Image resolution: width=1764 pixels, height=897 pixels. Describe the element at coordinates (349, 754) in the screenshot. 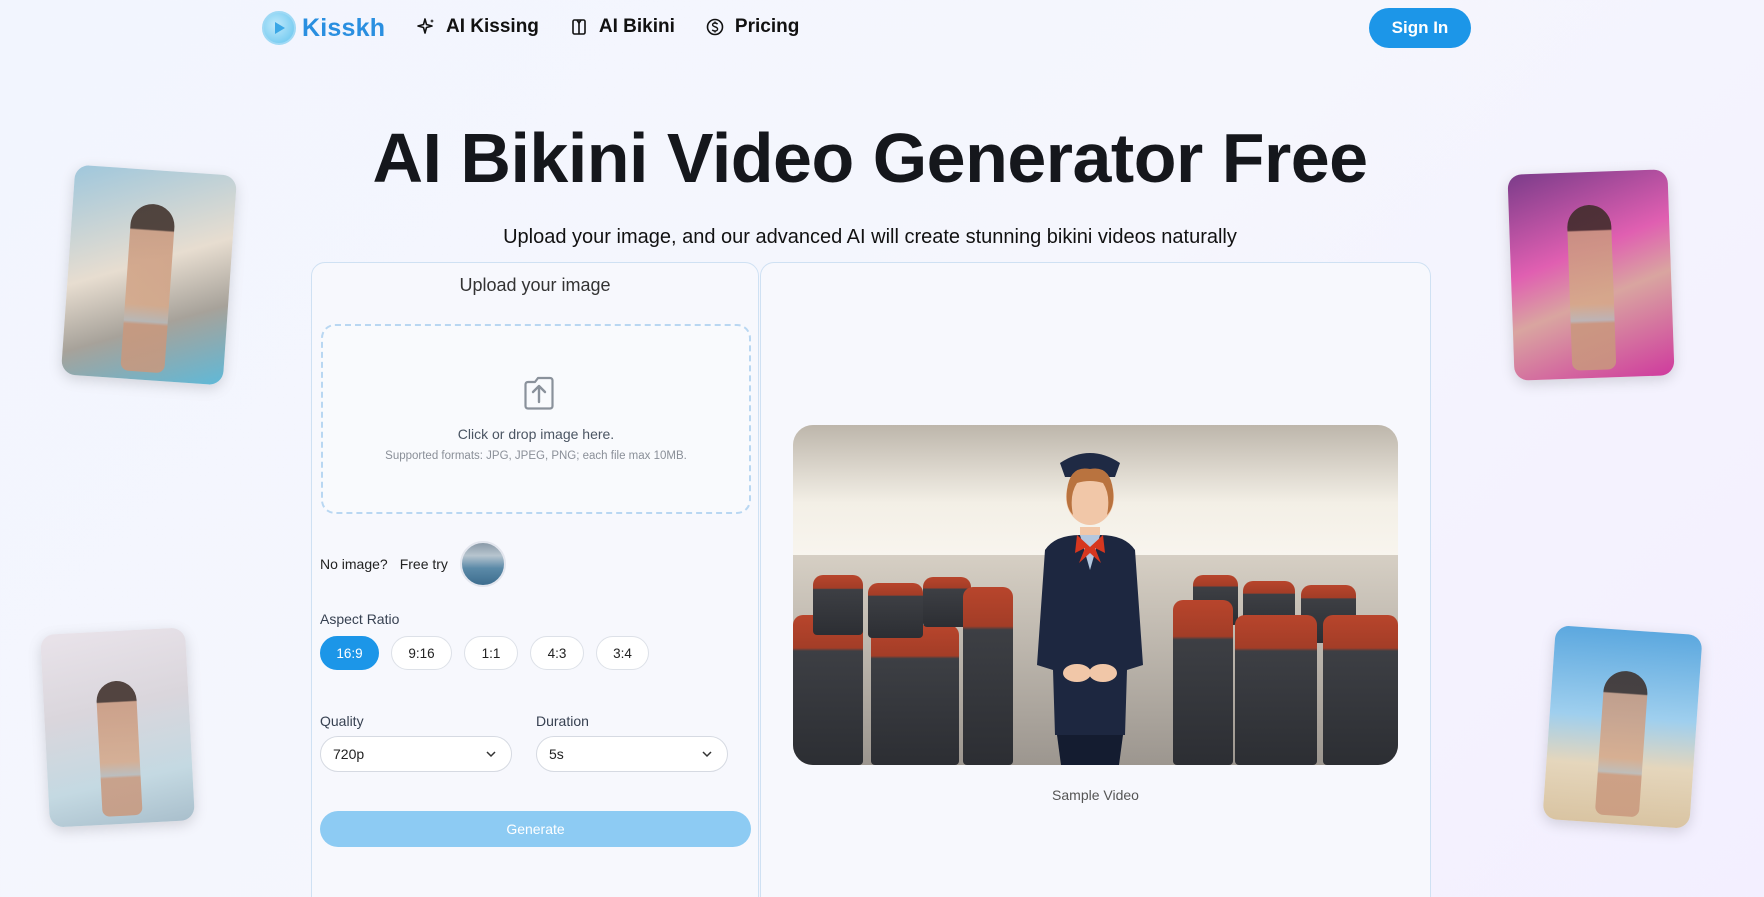

I see `quality-value: 720p` at that location.